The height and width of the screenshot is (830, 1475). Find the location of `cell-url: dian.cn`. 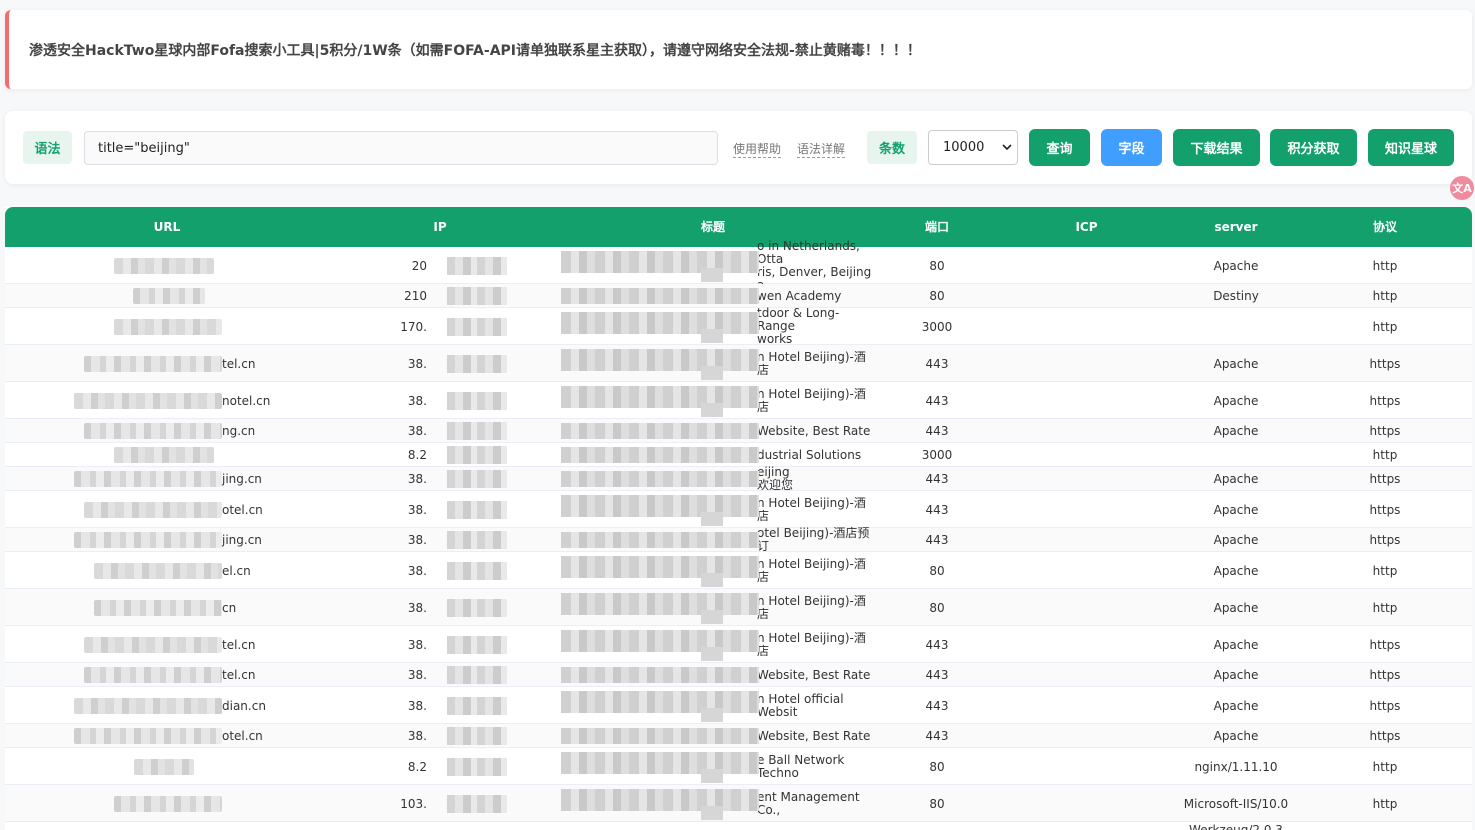

cell-url: dian.cn is located at coordinates (167, 705).